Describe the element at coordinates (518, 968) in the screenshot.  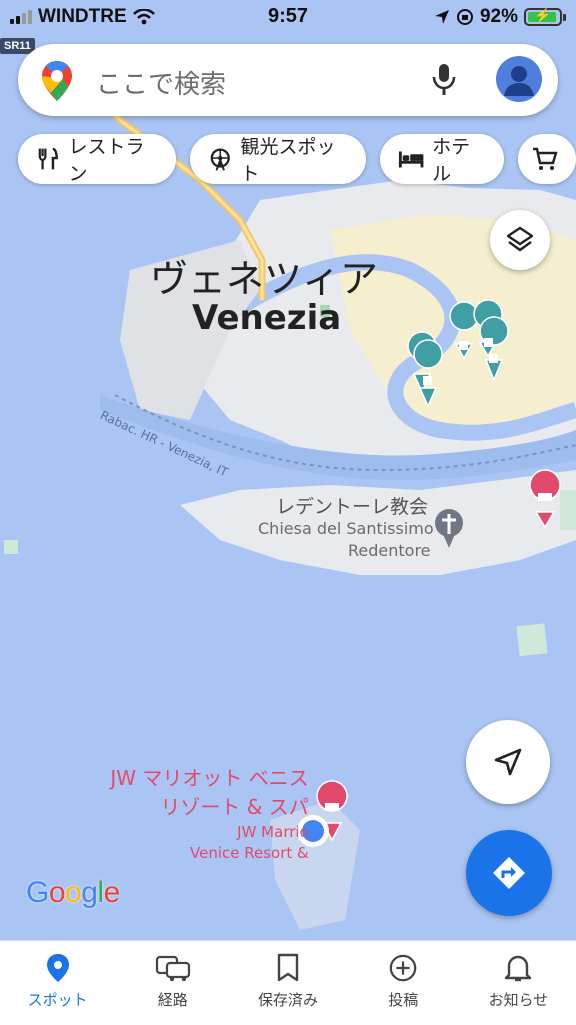
I see `bell-icon` at that location.